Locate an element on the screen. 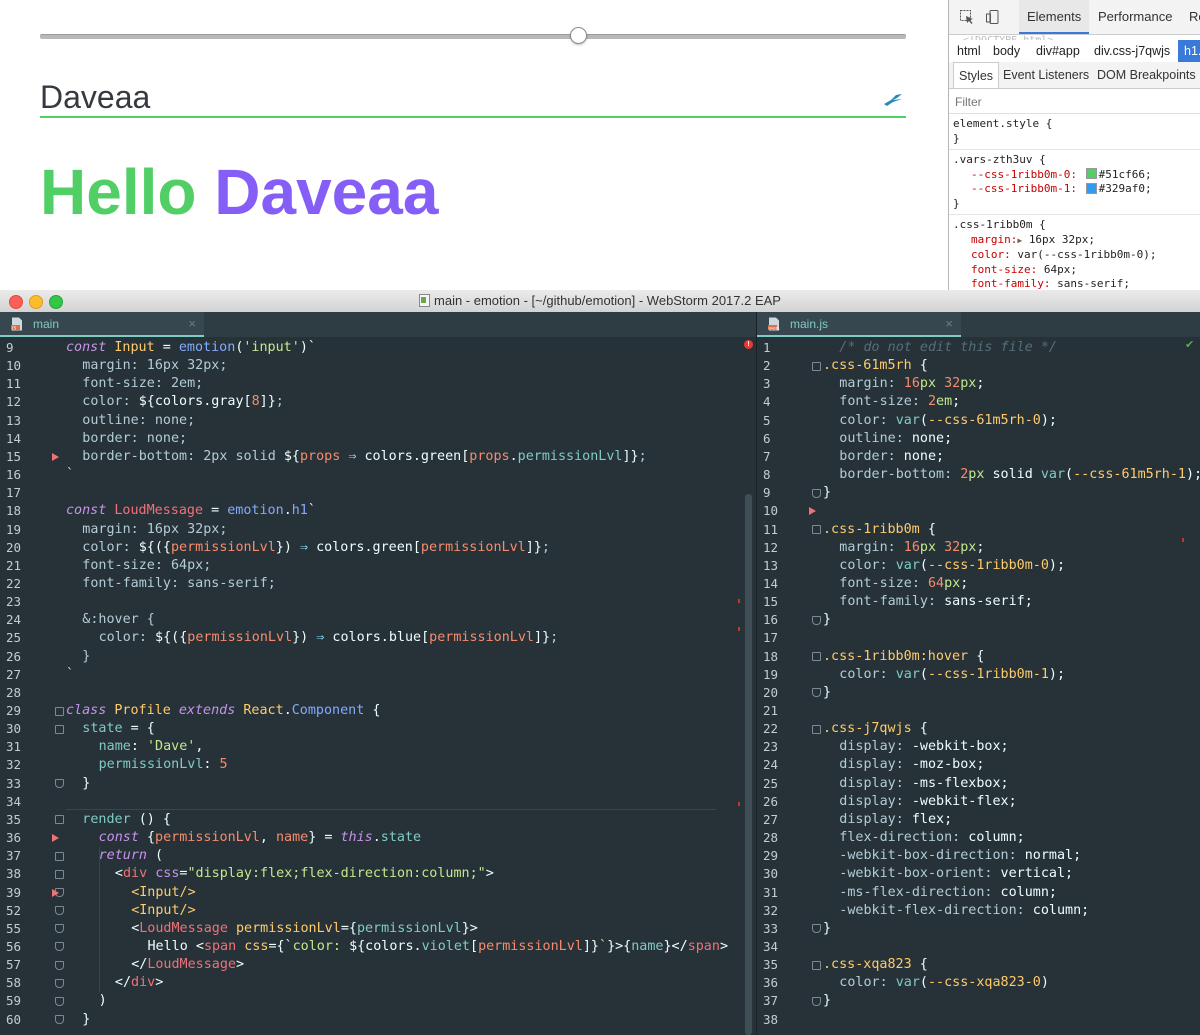 The height and width of the screenshot is (1035, 1200). code-line: -ms-flex-direction: column; is located at coordinates (940, 893).